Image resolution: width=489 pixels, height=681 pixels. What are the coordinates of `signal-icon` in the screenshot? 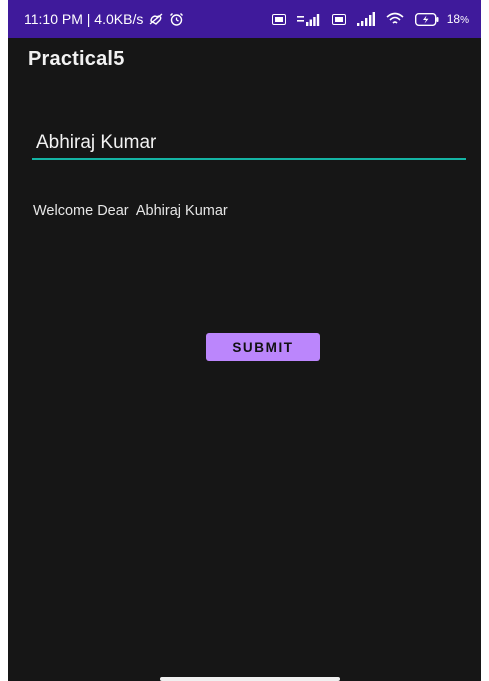 It's located at (365, 19).